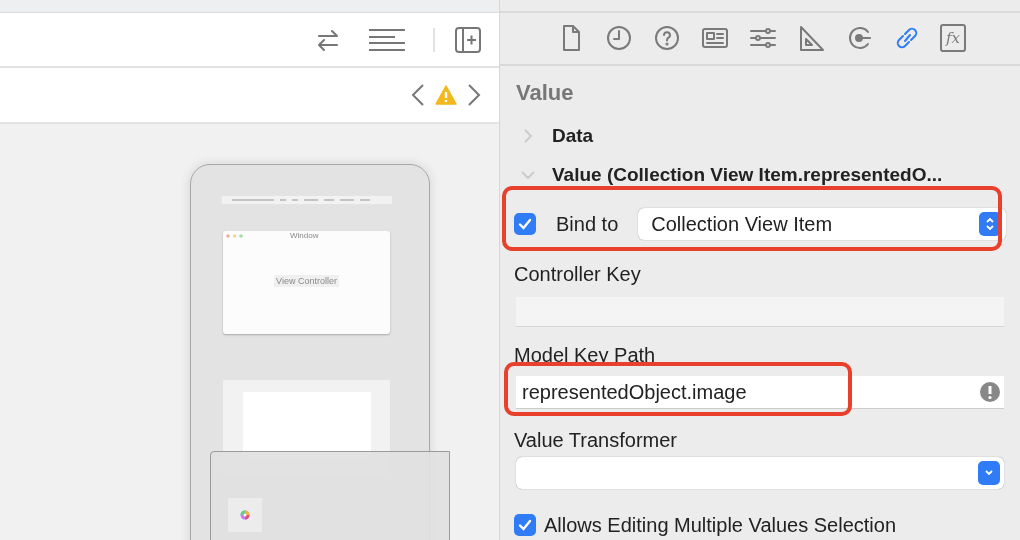  I want to click on color-wheel-icon, so click(245, 515).